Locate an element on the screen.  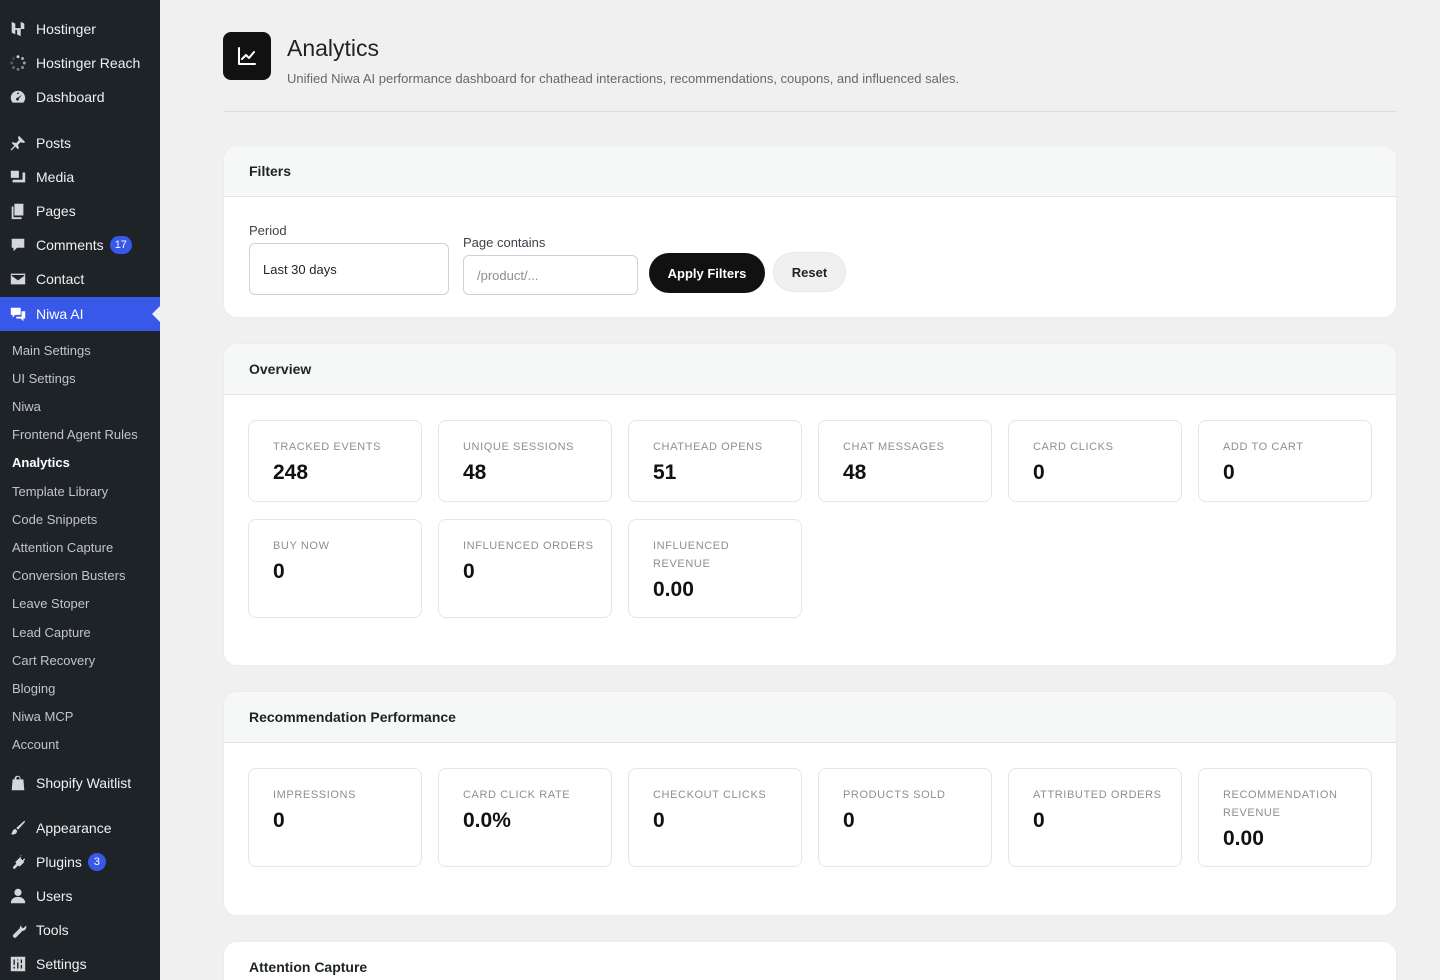
shopify-bag-icon is located at coordinates (18, 783).